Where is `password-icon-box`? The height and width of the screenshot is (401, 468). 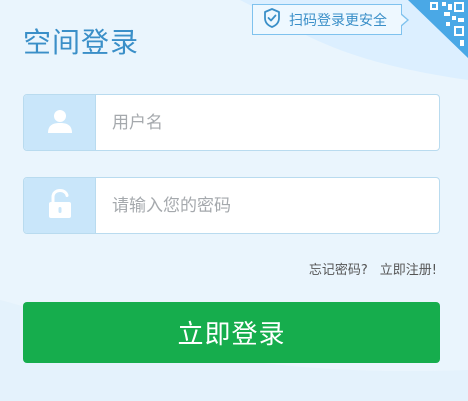
password-icon-box is located at coordinates (60, 205).